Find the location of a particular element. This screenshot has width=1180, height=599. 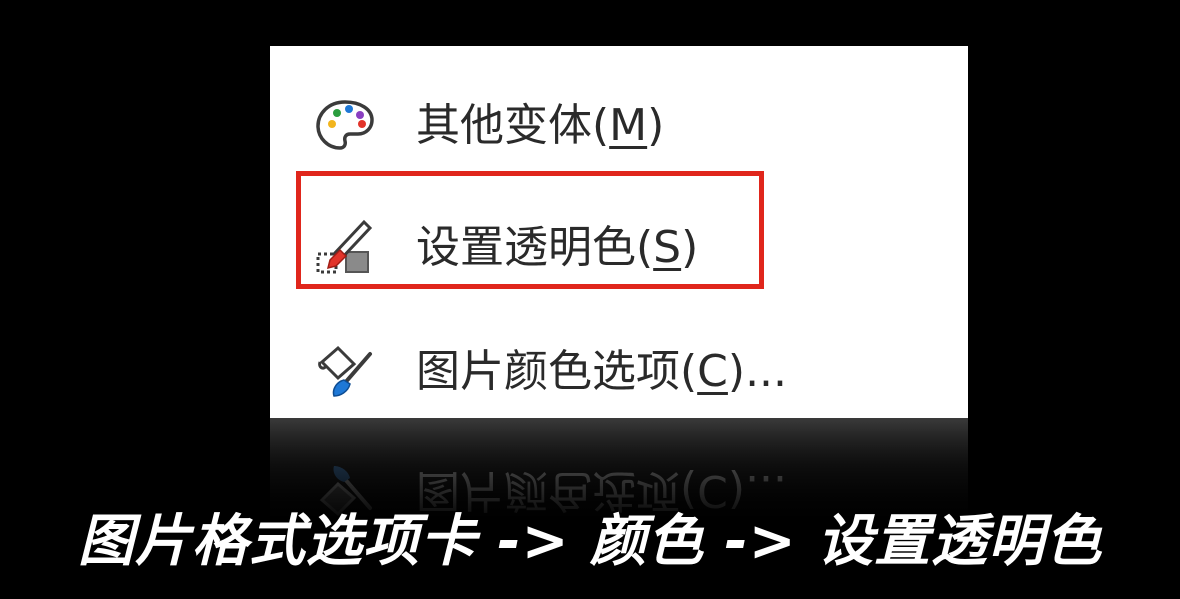

highlight-box is located at coordinates (530, 230).